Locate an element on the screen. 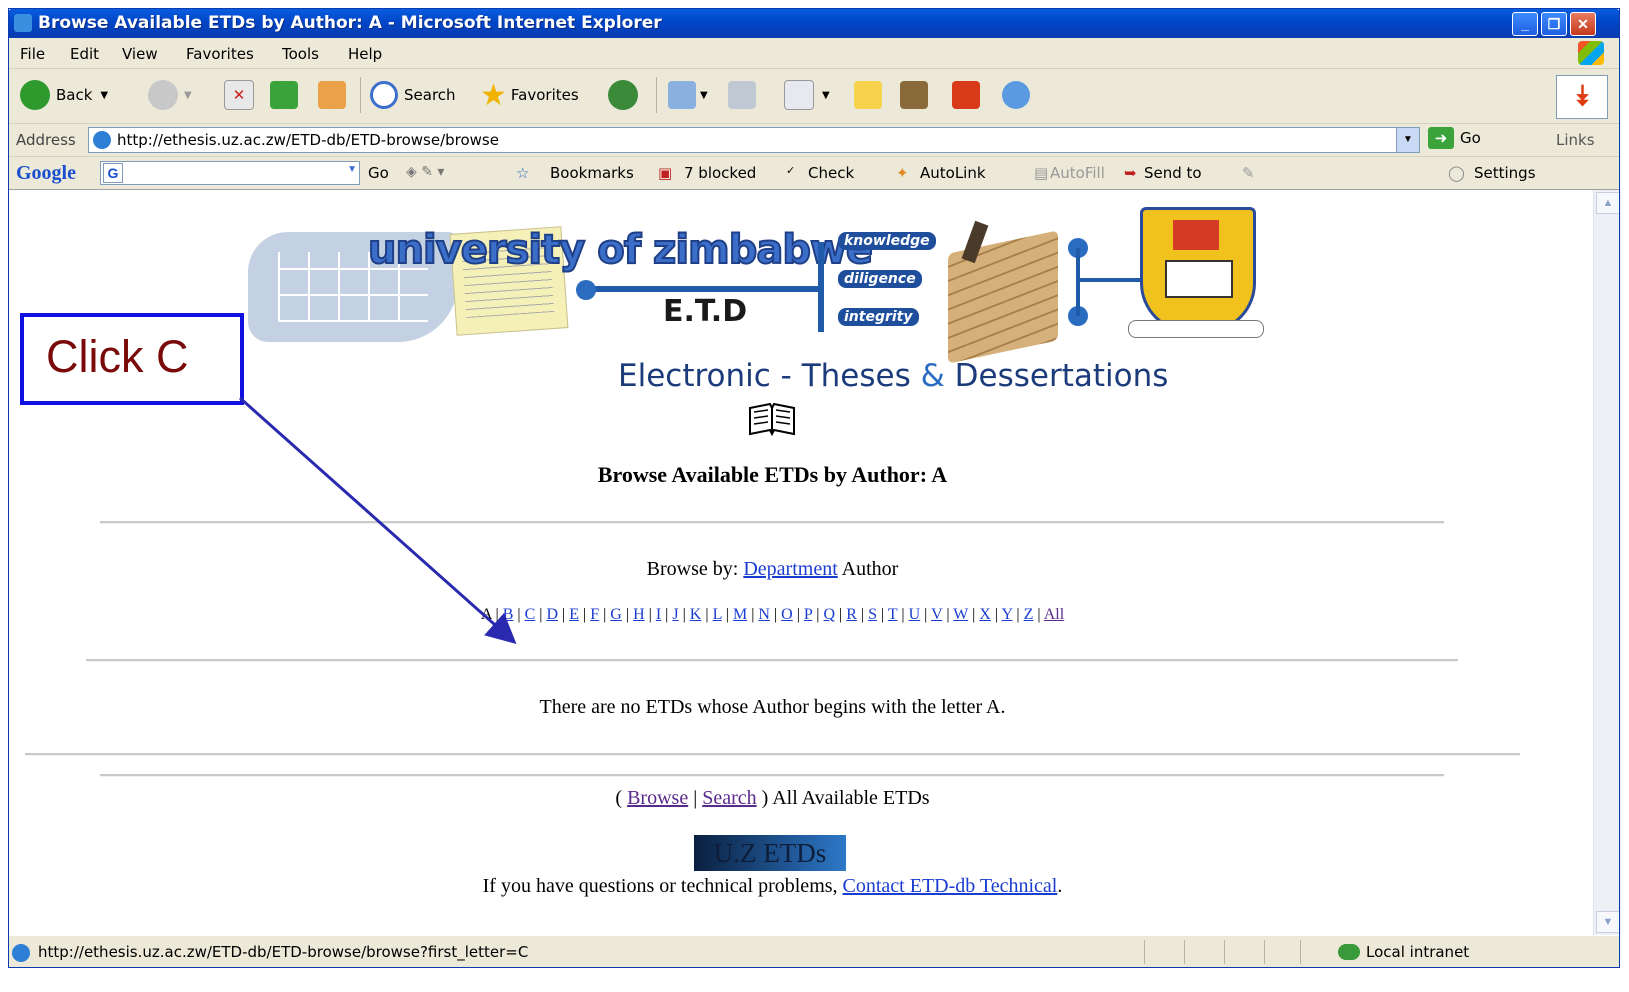 The width and height of the screenshot is (1629, 992). letter-link-l: L is located at coordinates (717, 614).